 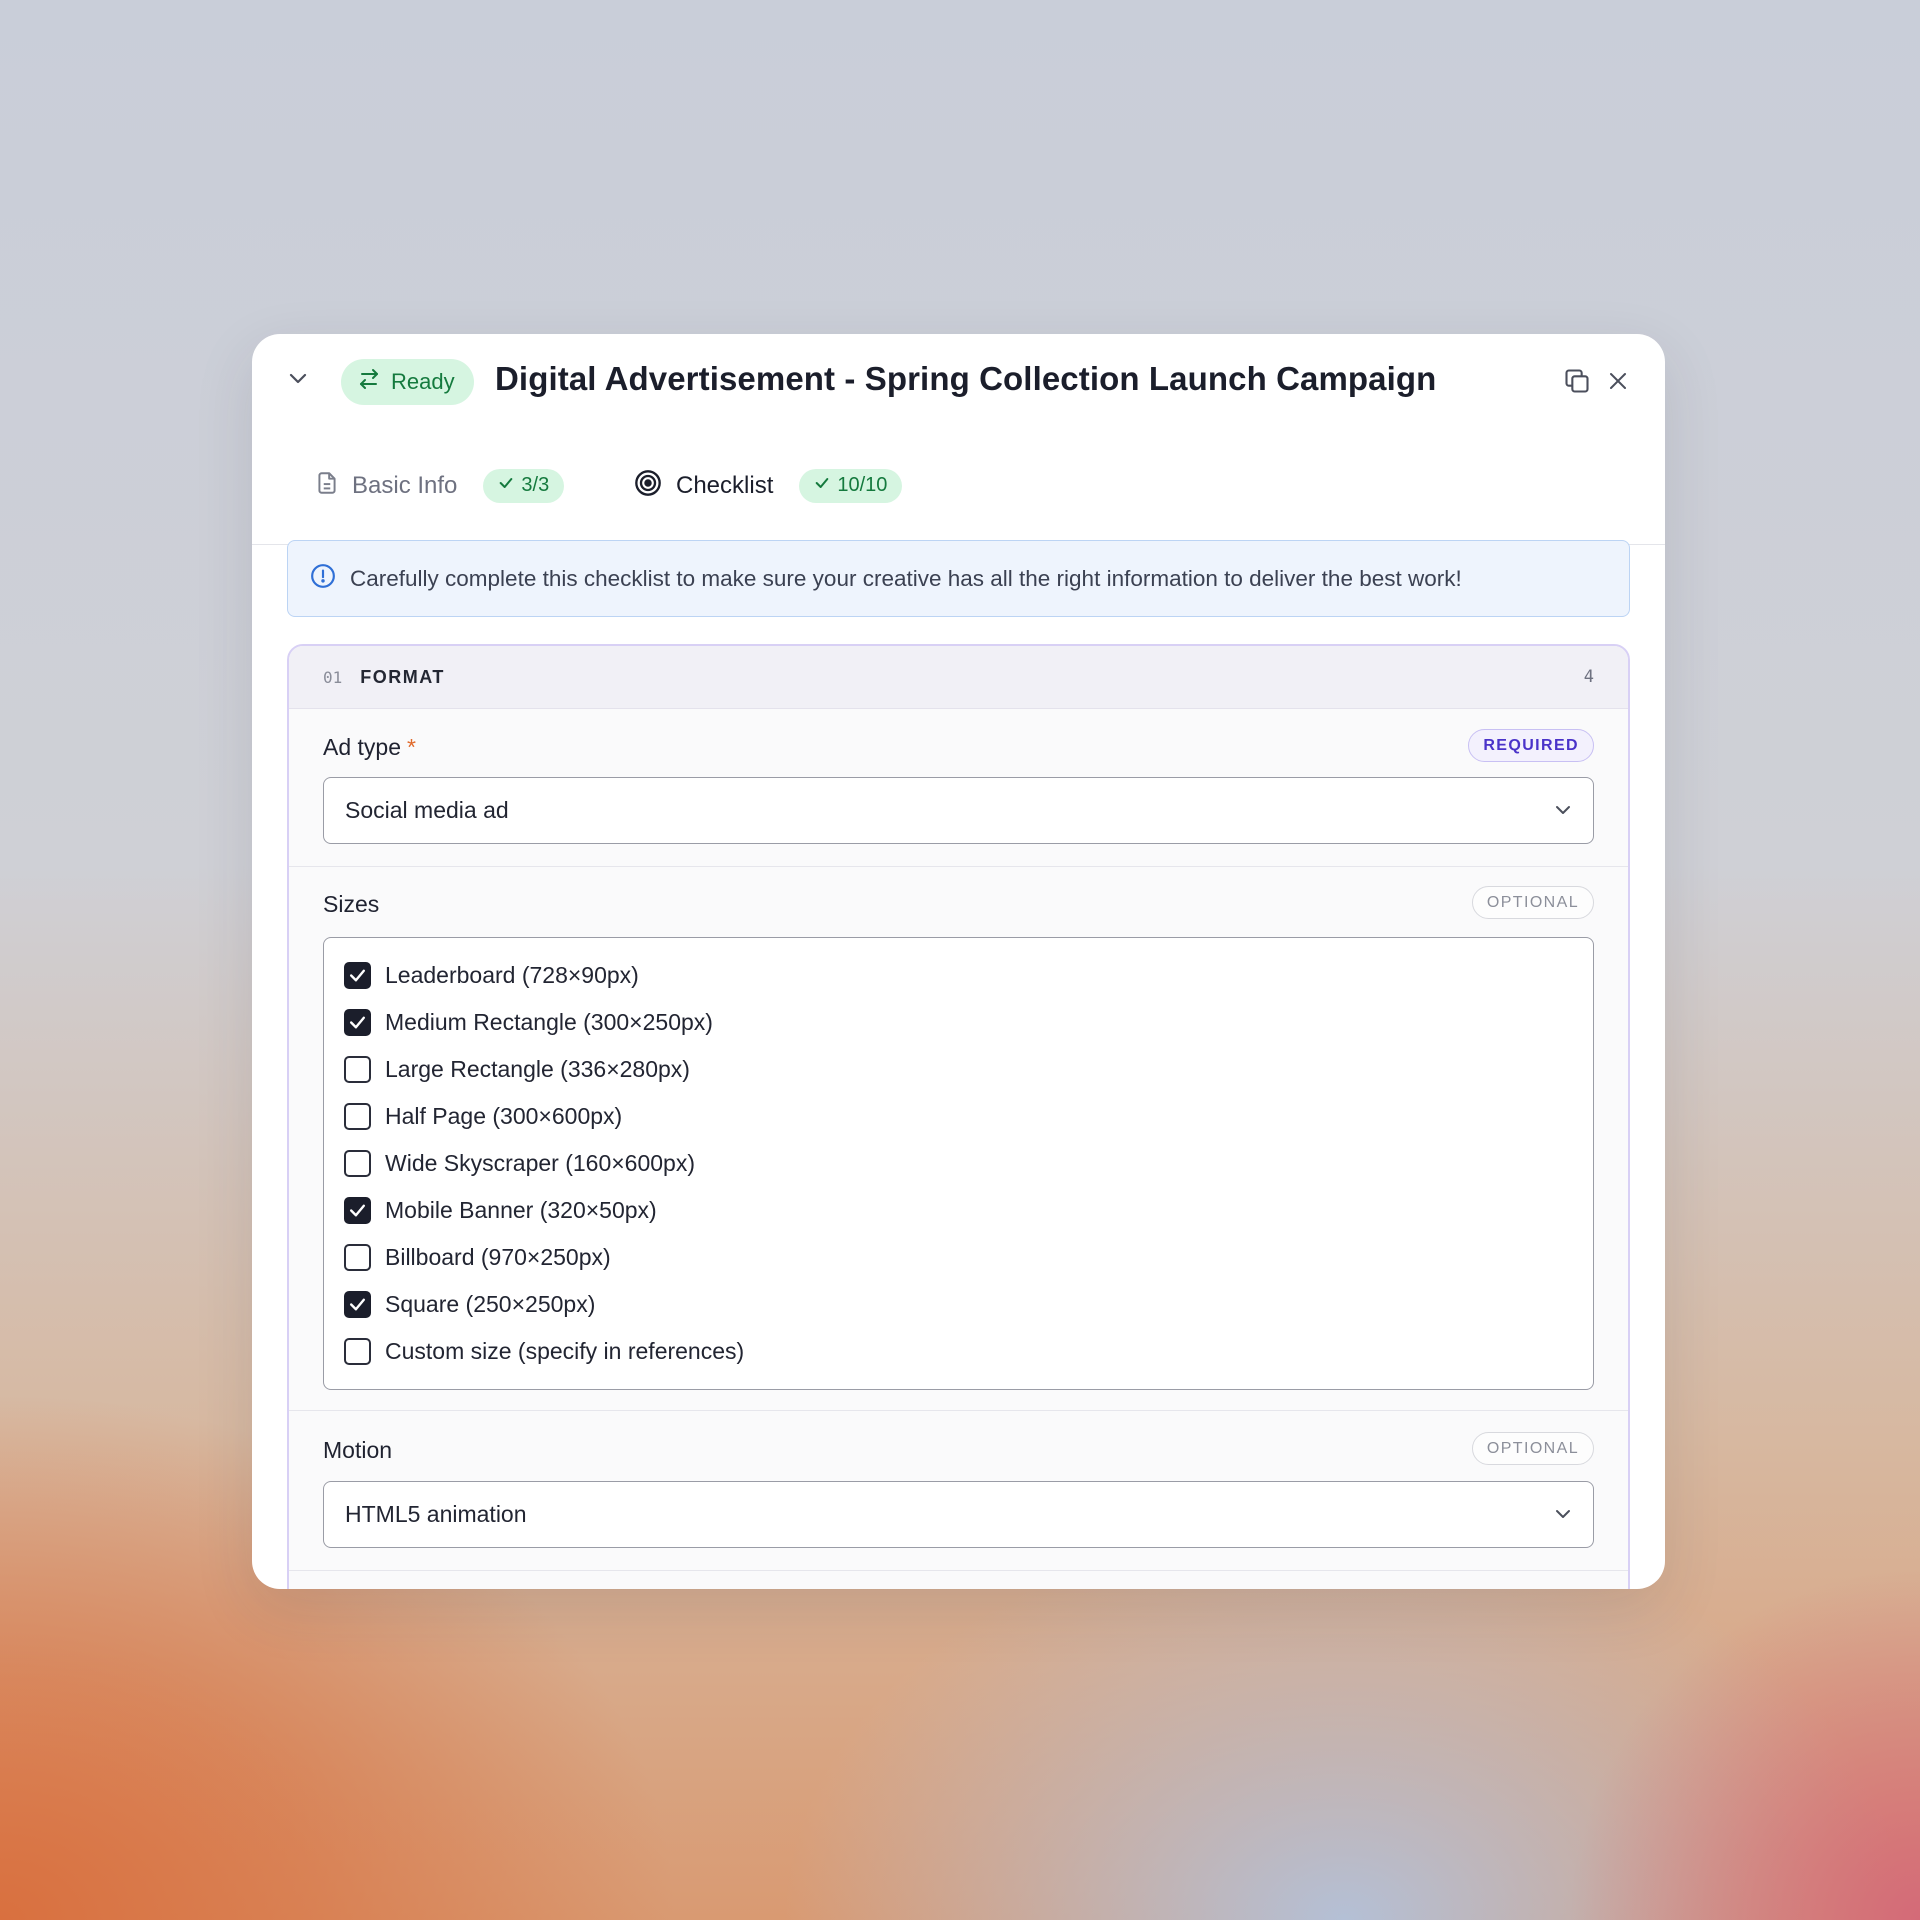 I want to click on status-badge: Ready, so click(x=407, y=382).